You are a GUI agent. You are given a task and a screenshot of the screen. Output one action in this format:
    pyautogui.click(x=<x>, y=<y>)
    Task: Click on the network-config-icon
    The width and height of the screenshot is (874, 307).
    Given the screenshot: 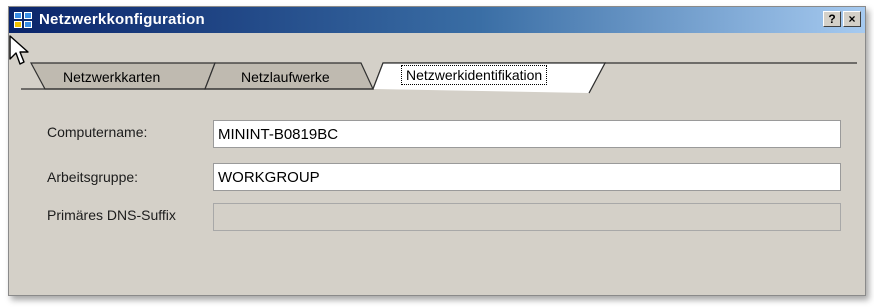 What is the action you would take?
    pyautogui.click(x=23, y=20)
    